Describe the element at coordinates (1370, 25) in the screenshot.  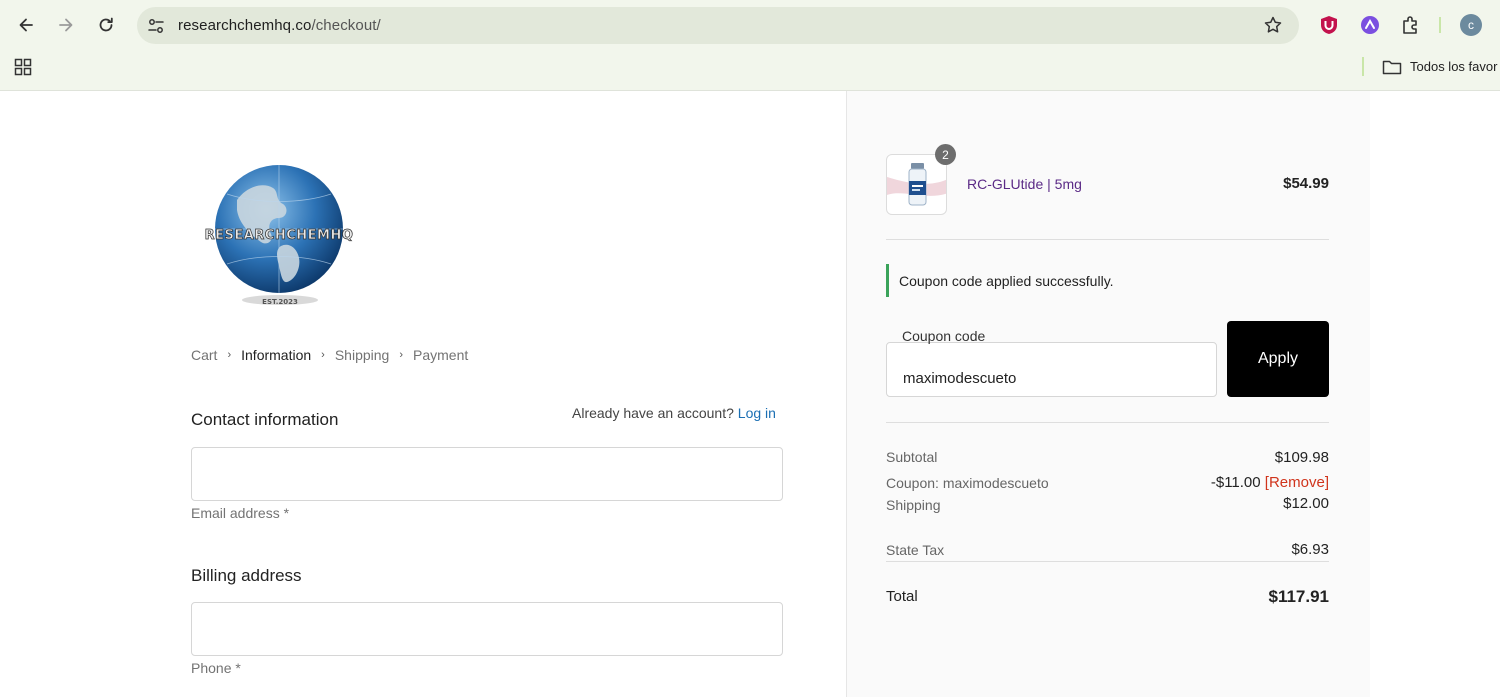
I see `purple-extension-icon` at that location.